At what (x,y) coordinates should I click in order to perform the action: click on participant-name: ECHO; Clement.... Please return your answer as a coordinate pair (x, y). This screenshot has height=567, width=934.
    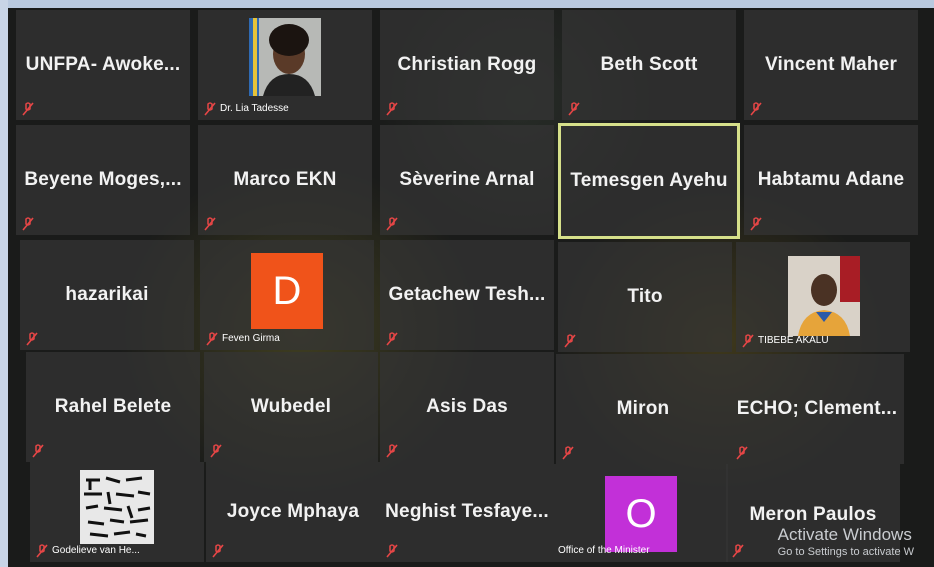
    Looking at the image, I should click on (817, 408).